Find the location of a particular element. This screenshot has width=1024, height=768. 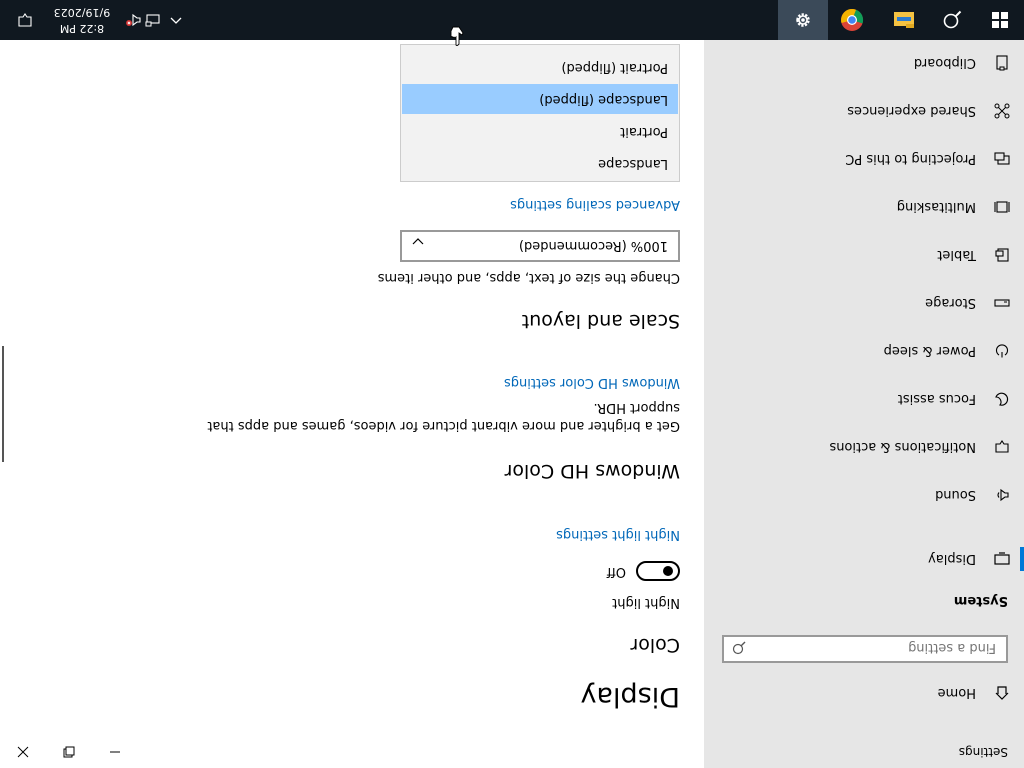

nav-item-label: Shared experiences is located at coordinates (911, 111).